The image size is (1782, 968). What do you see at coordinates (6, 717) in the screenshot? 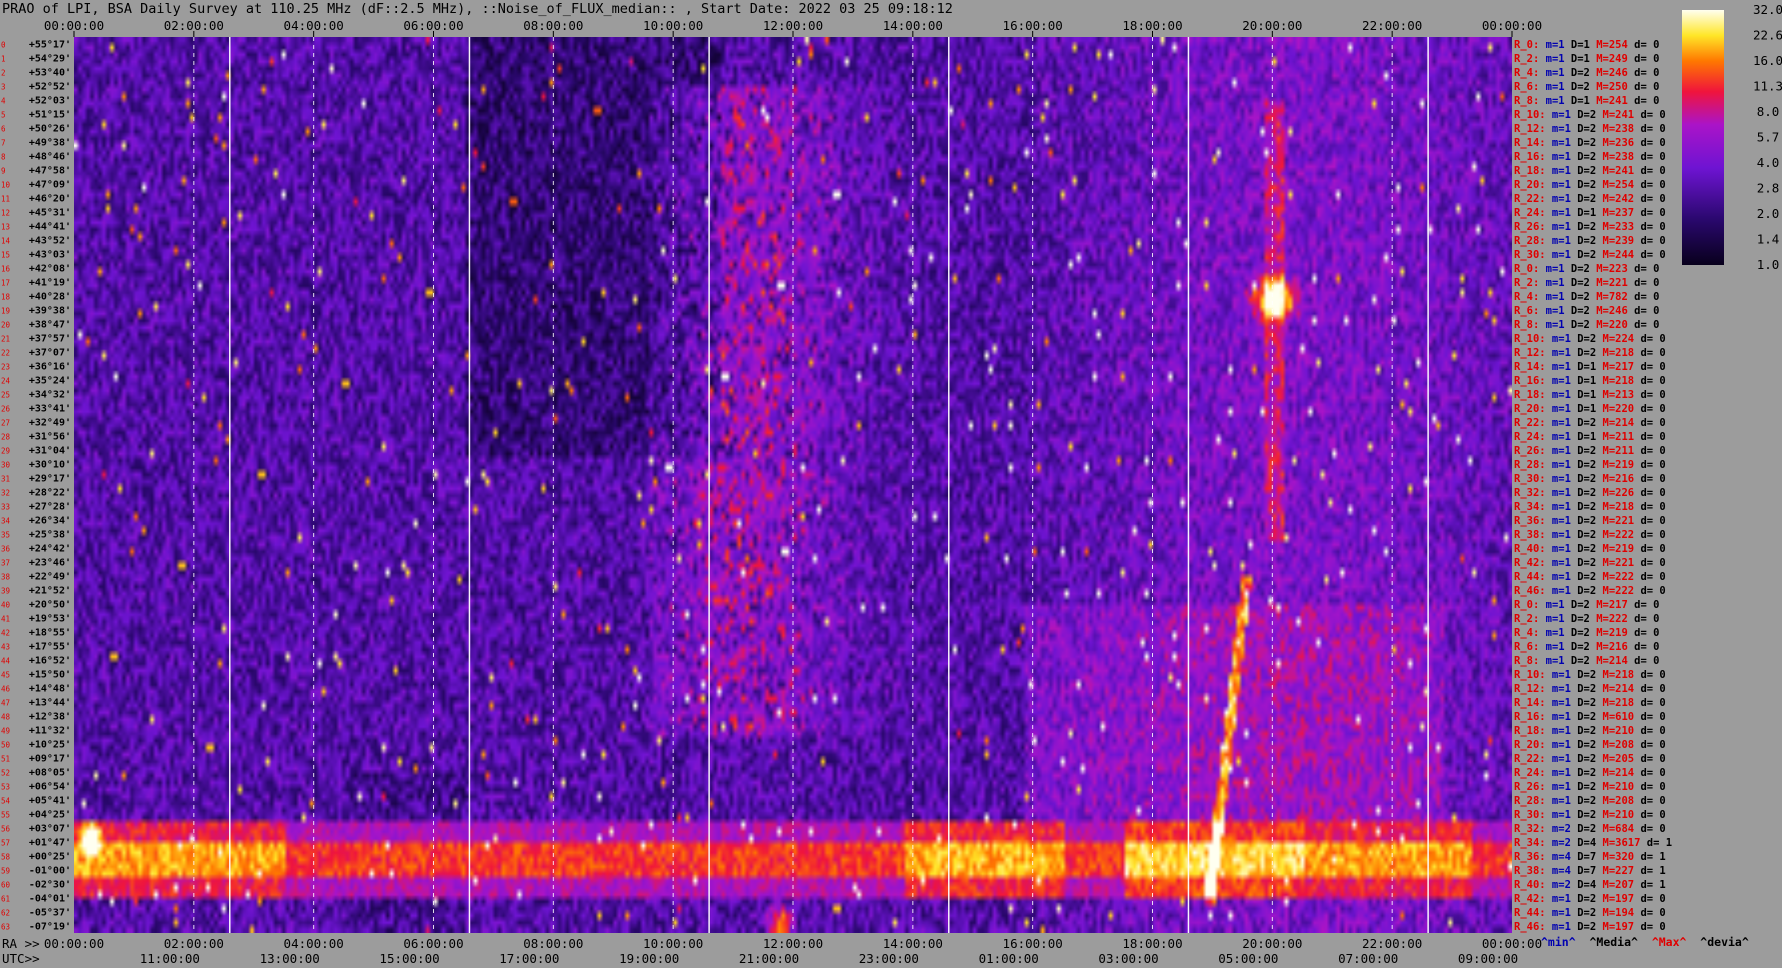
I see `row-index-label: 48` at bounding box center [6, 717].